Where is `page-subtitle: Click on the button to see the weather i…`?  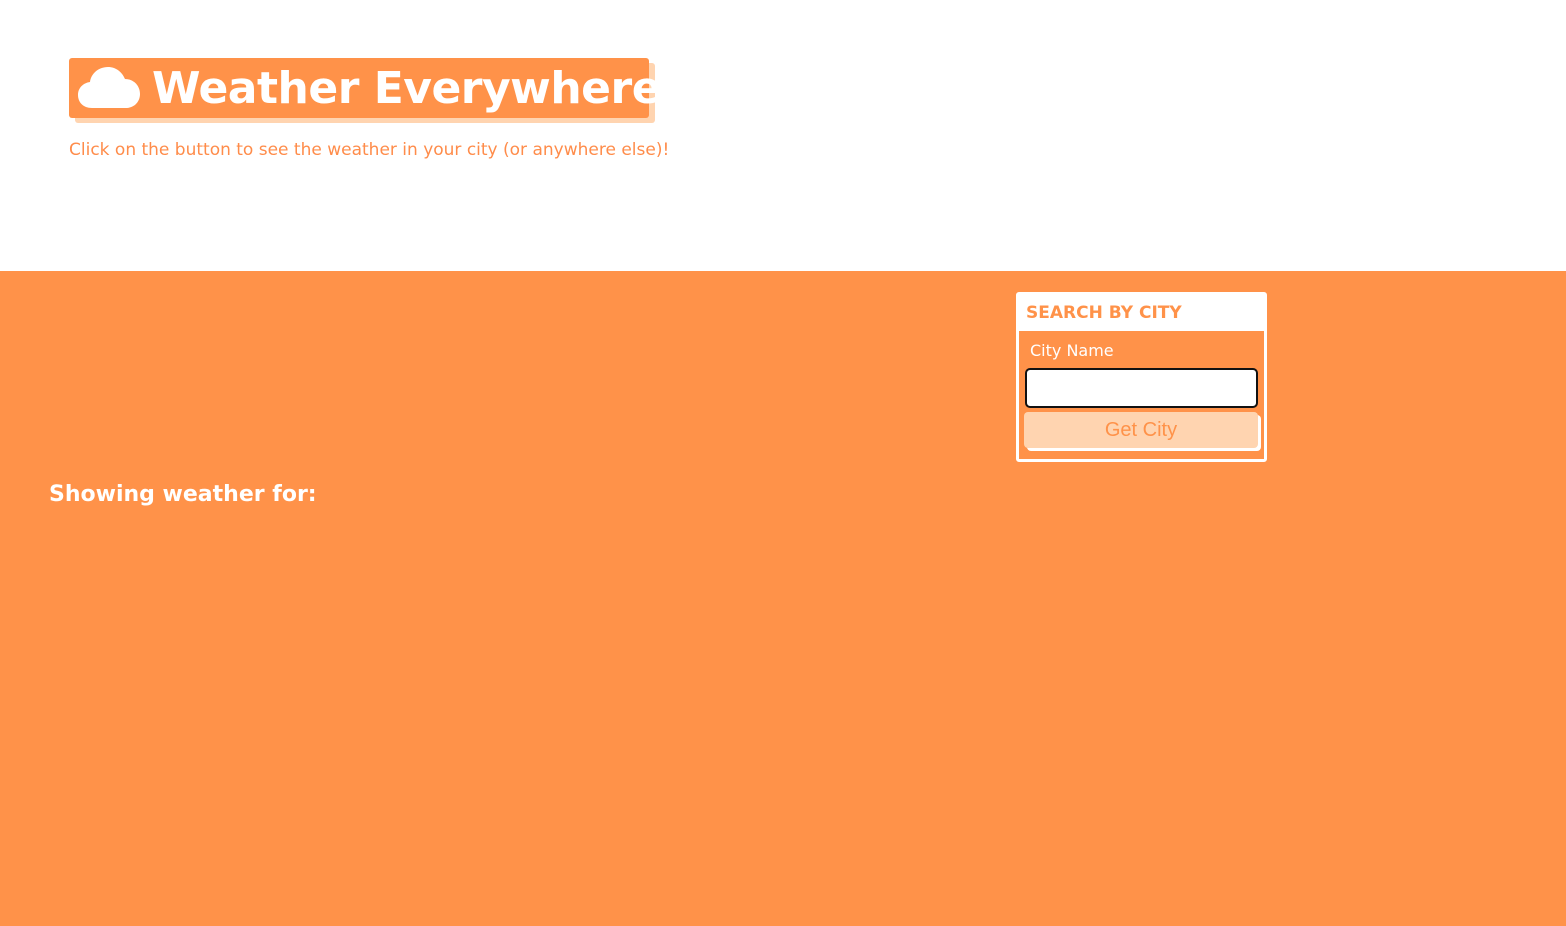
page-subtitle: Click on the button to see the weather i… is located at coordinates (369, 150).